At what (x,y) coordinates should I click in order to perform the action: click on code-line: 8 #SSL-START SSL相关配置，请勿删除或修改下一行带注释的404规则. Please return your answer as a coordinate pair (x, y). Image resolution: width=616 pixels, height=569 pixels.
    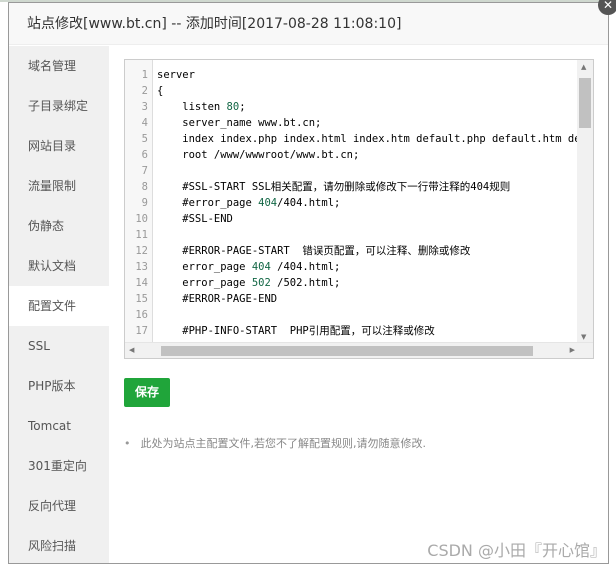
    Looking at the image, I should click on (353, 187).